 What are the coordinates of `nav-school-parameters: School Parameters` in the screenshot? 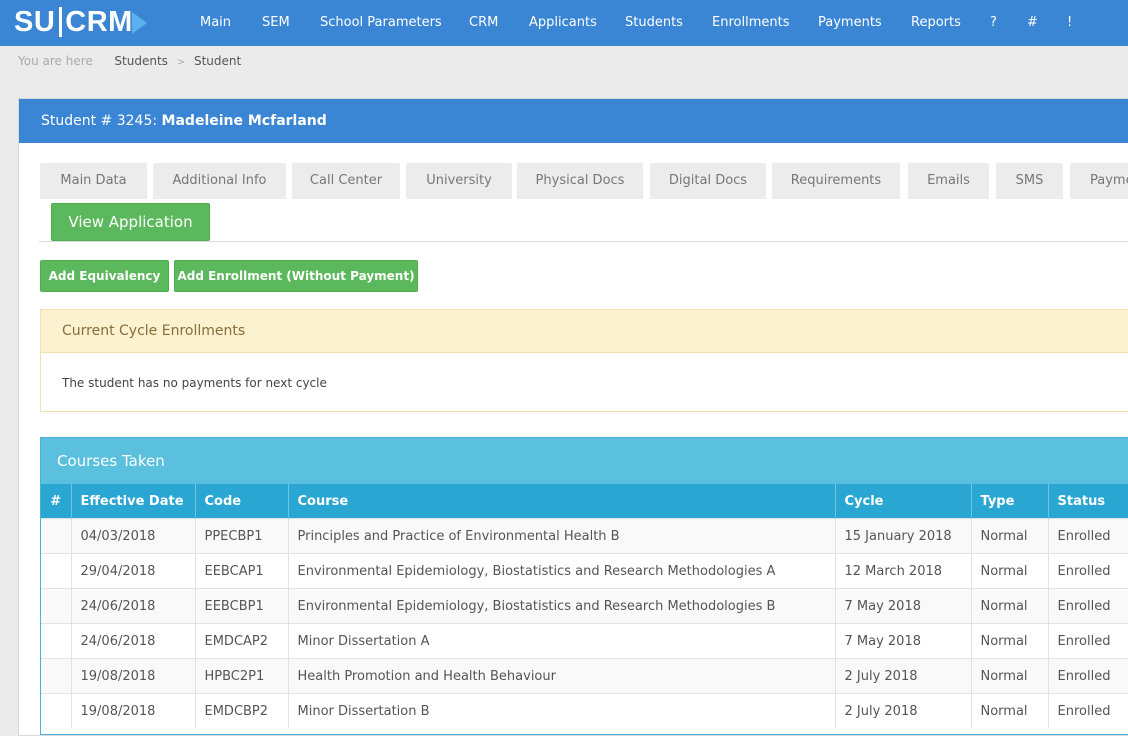 It's located at (381, 23).